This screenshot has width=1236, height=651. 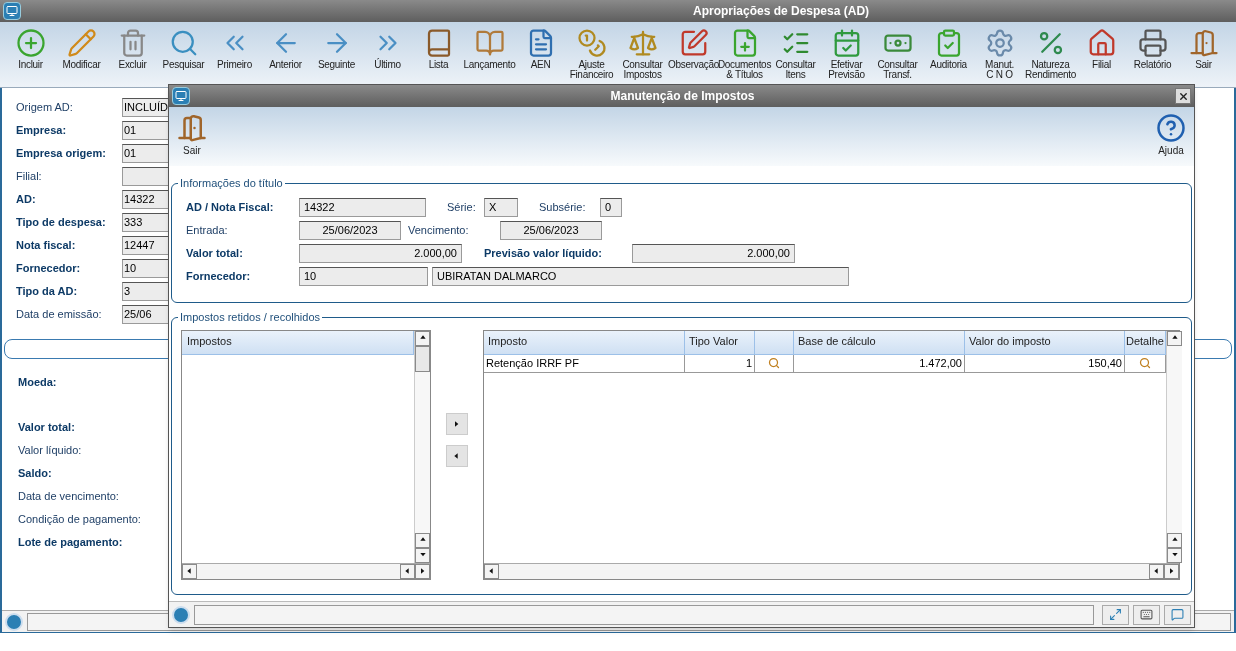 I want to click on field-label: Data de vencimento:, so click(x=68, y=497).